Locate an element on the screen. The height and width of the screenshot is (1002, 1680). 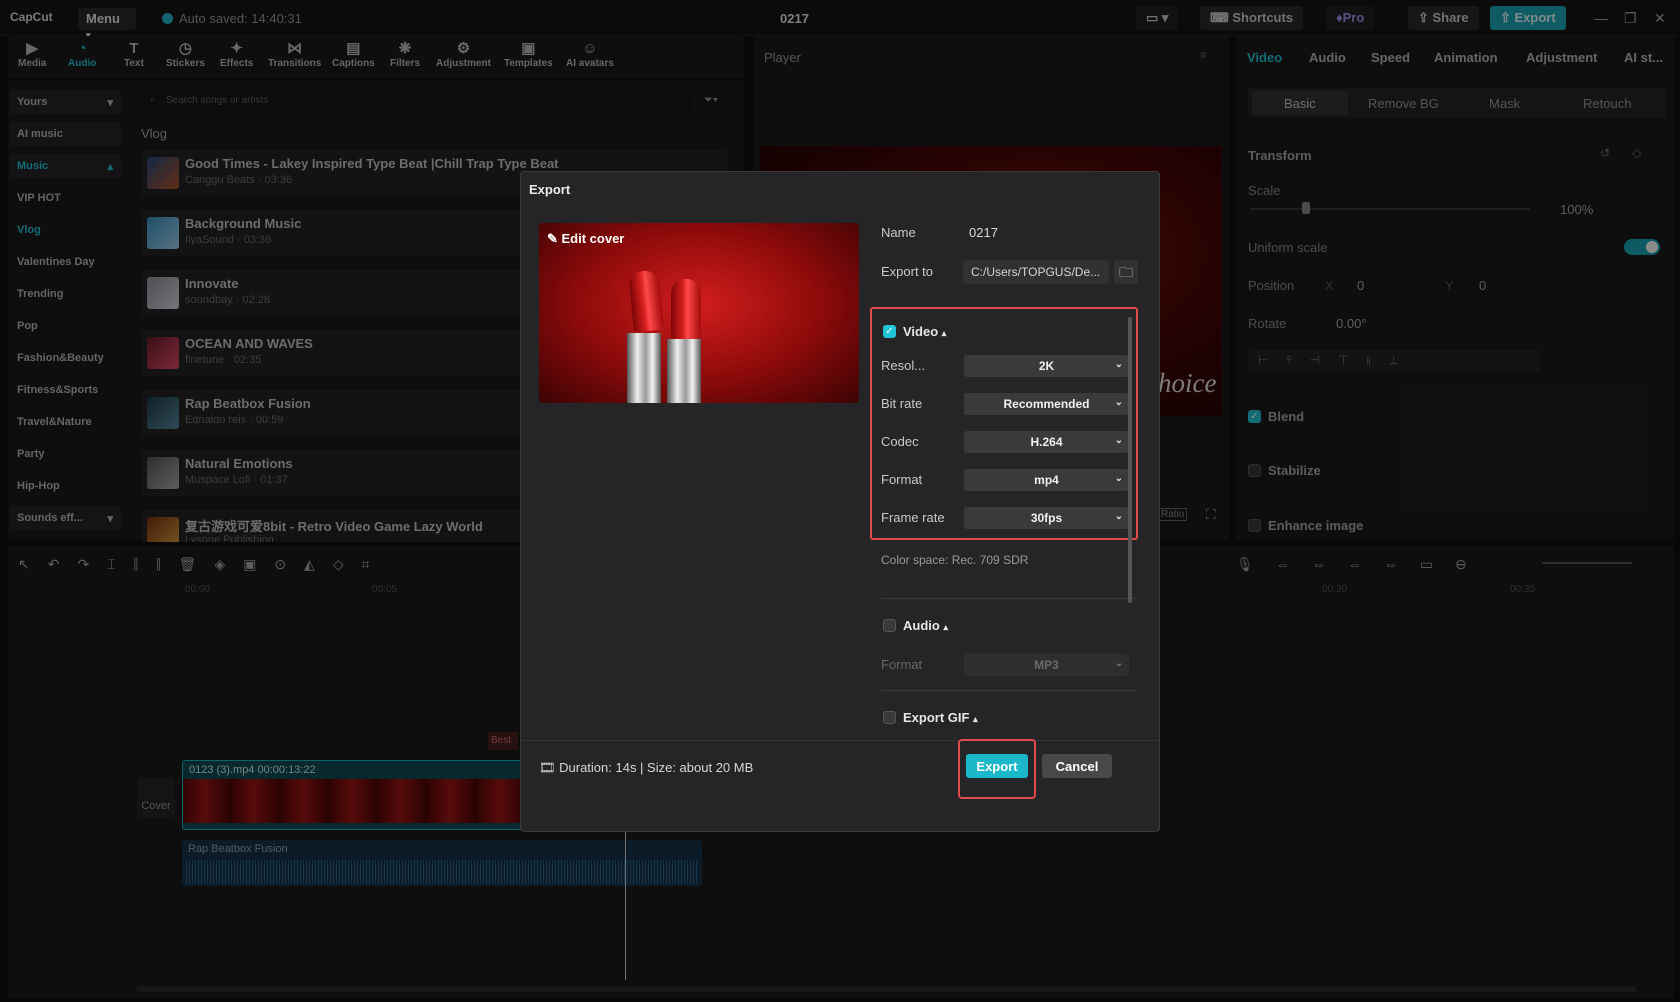
dialog-scrollbar is located at coordinates (1130, 460).